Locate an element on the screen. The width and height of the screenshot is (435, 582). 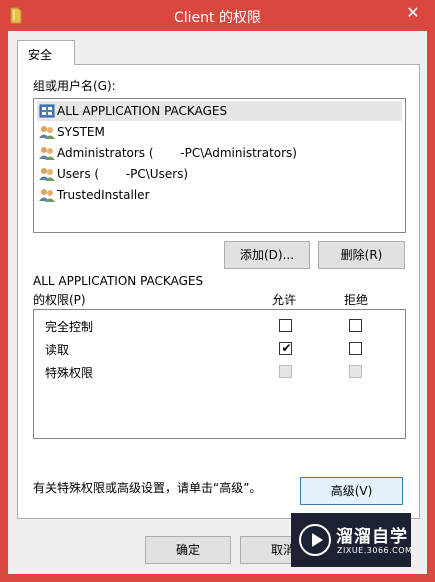
list-item-label: Users ( -PC\Users) is located at coordinates (123, 174).